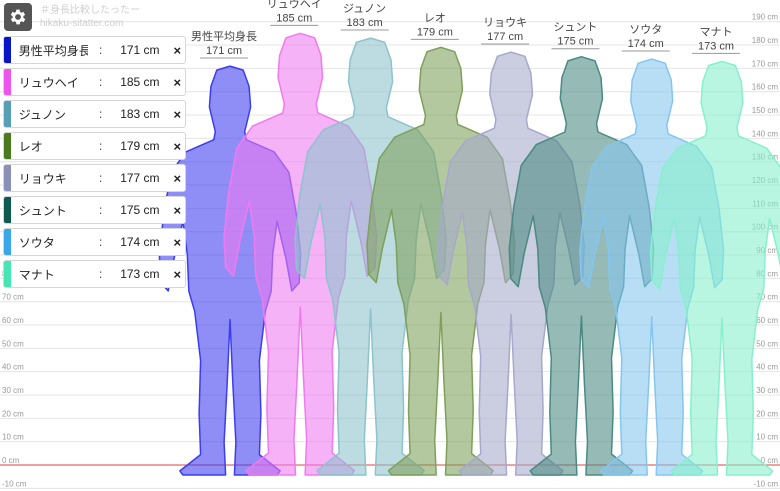  I want to click on person-height-label: 183 cm, so click(365, 23).